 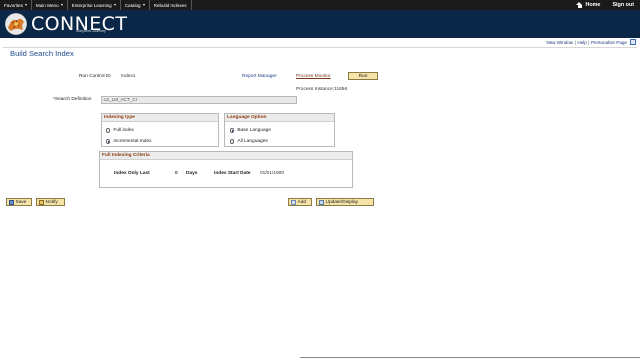 I want to click on add-label: Add, so click(x=302, y=202).